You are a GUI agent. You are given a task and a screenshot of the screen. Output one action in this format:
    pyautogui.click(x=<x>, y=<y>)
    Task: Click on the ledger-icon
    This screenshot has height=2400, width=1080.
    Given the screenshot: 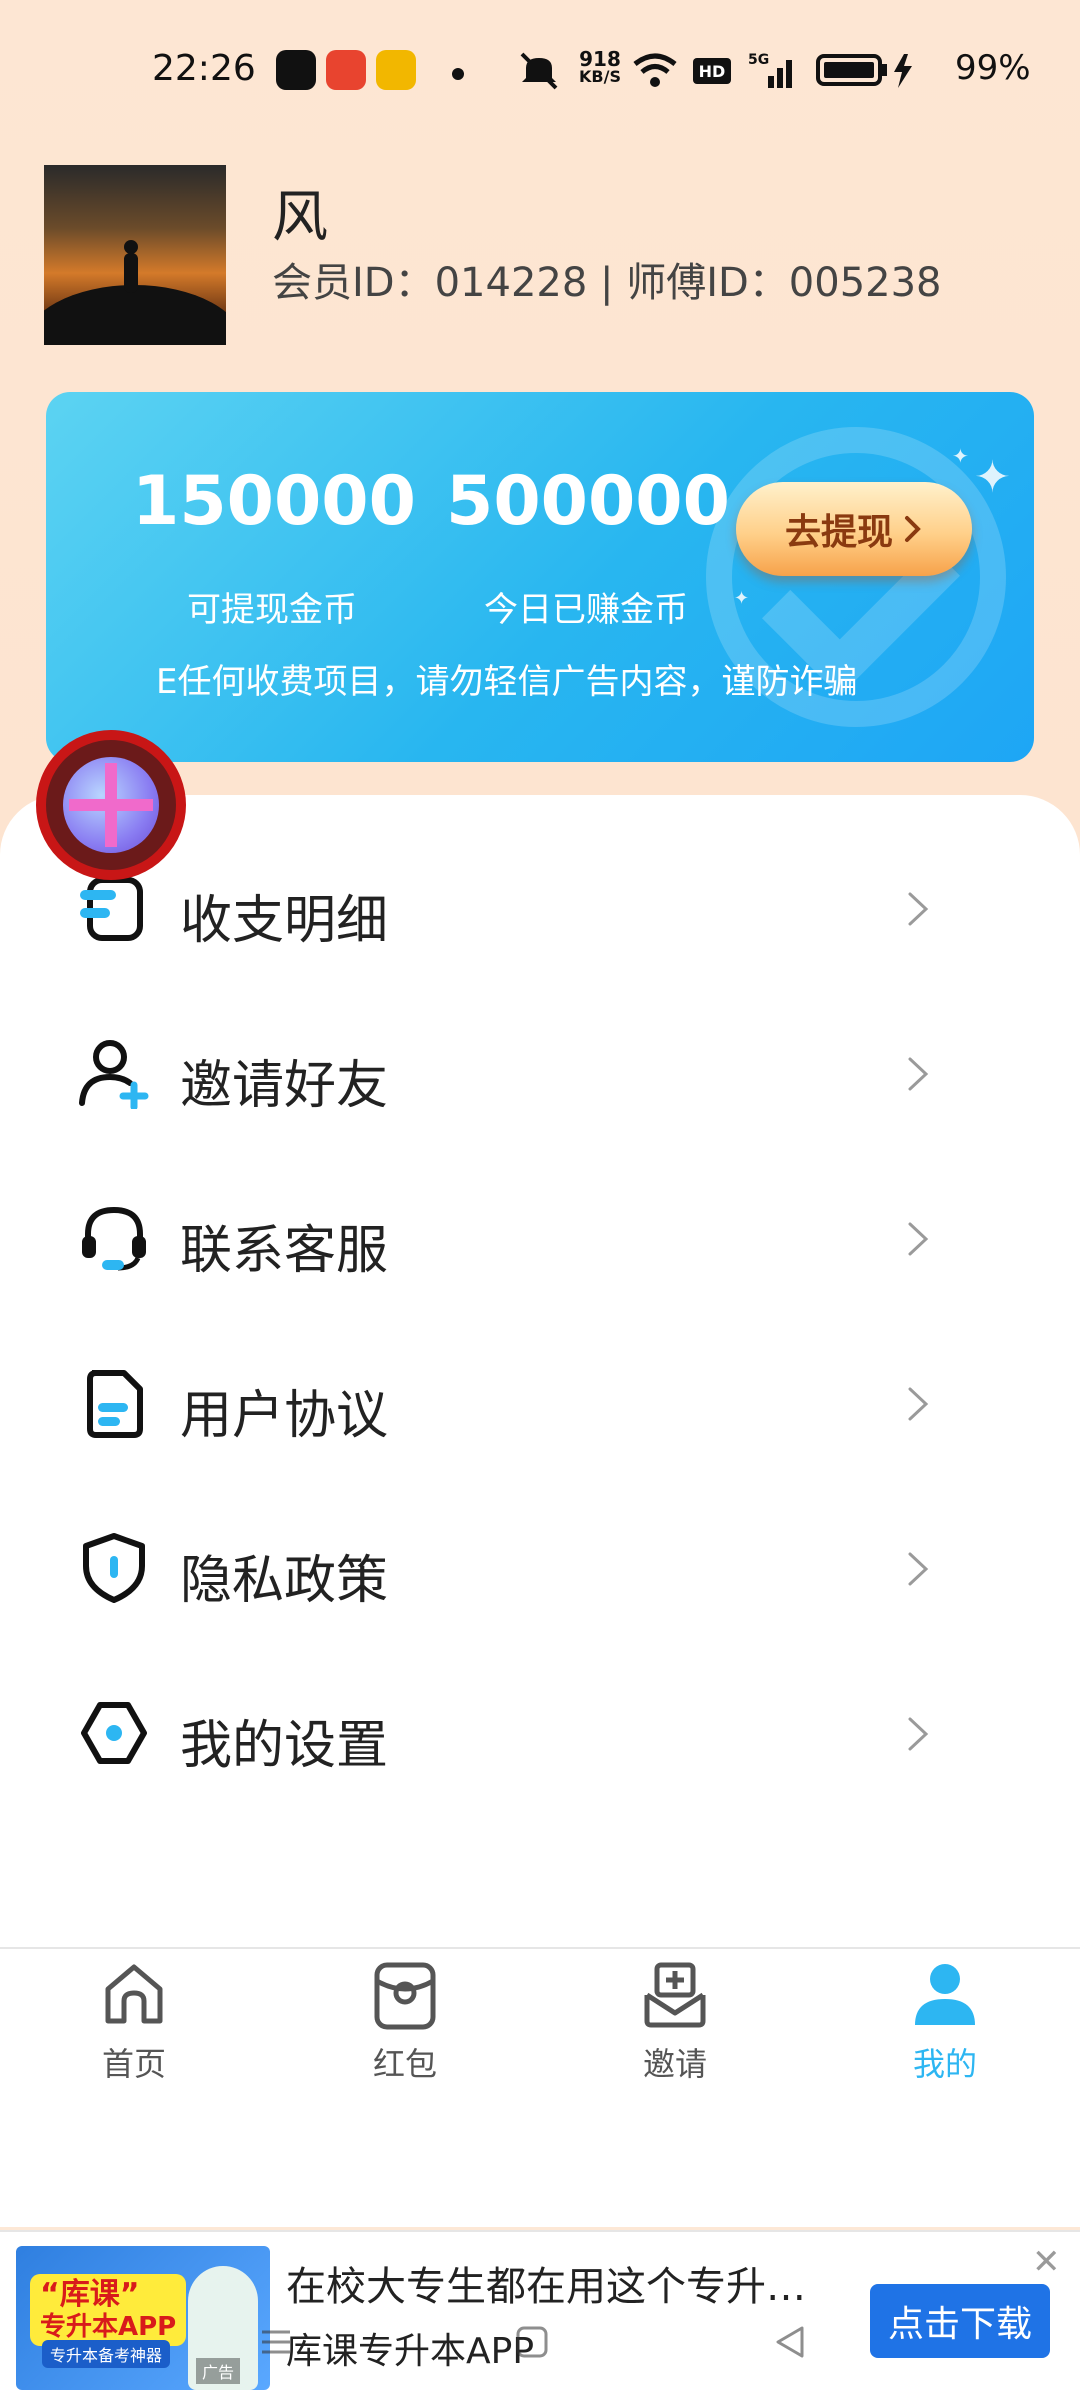 What is the action you would take?
    pyautogui.click(x=111, y=909)
    